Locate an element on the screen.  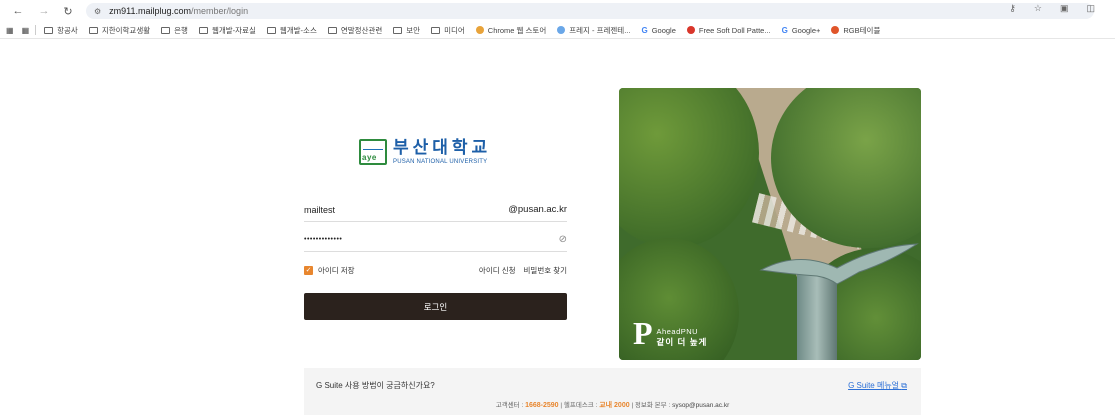
bookmark-item: G Google is located at coordinates (658, 30).